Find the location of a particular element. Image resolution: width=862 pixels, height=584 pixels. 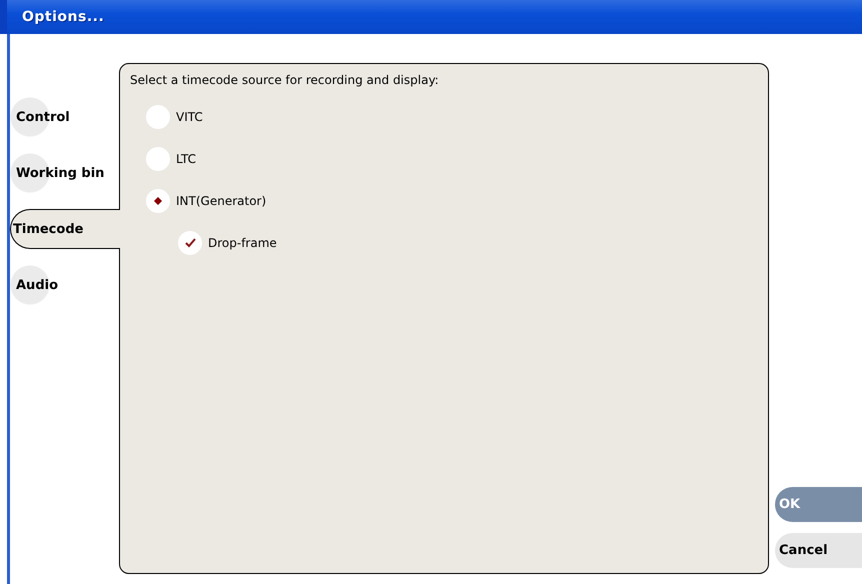

radio-label: LTC is located at coordinates (186, 159).